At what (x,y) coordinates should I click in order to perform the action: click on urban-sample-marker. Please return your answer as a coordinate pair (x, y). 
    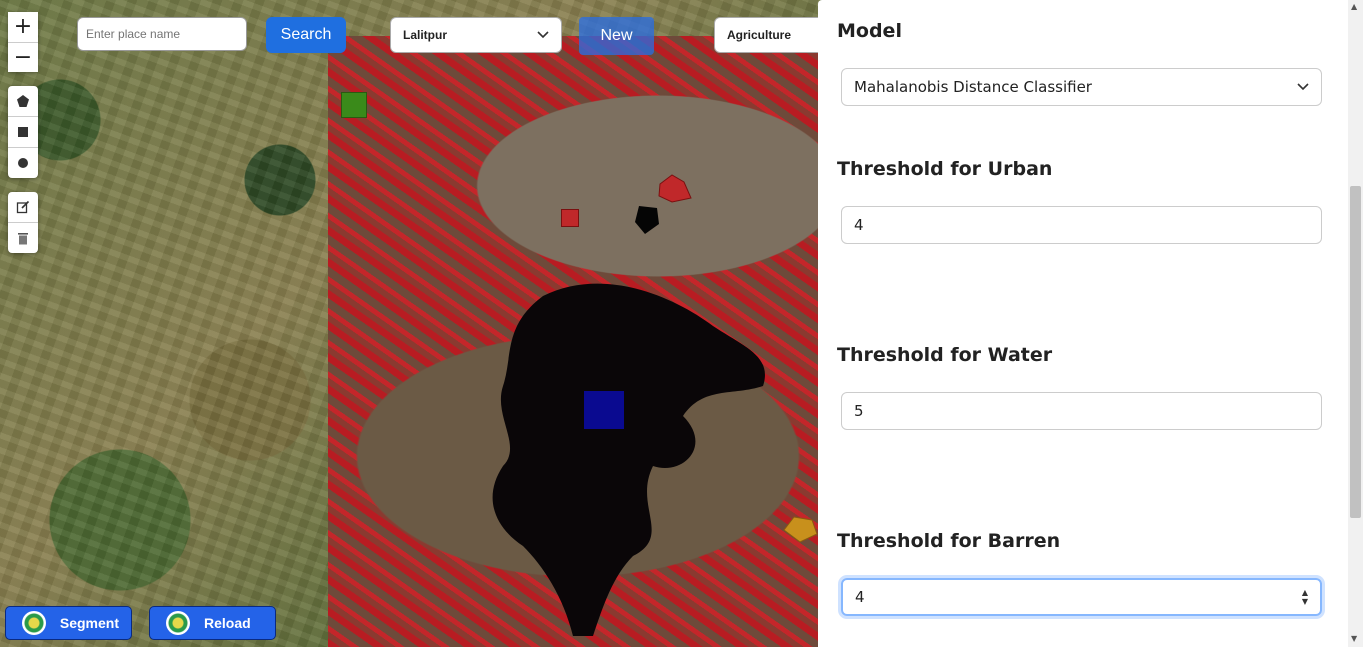
    Looking at the image, I should click on (570, 218).